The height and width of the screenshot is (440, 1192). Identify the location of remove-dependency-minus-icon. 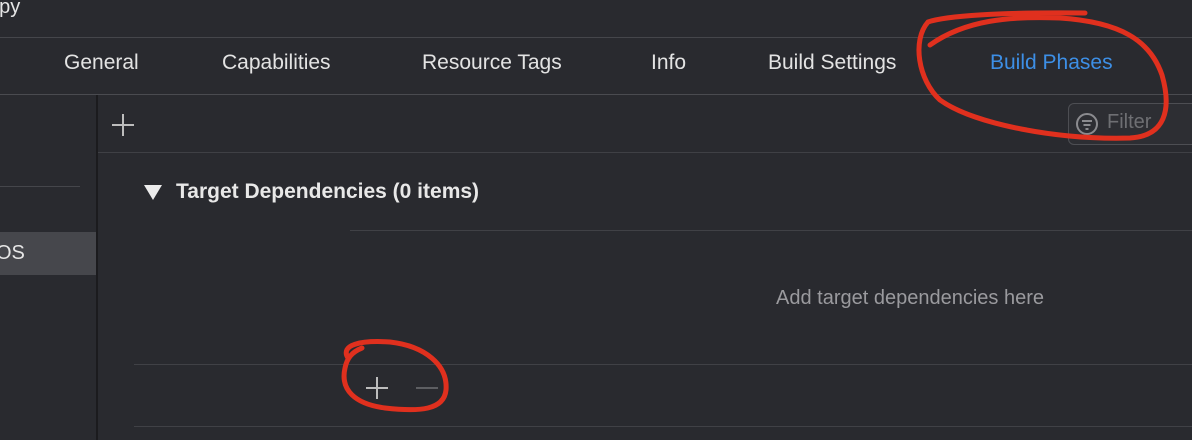
(427, 388).